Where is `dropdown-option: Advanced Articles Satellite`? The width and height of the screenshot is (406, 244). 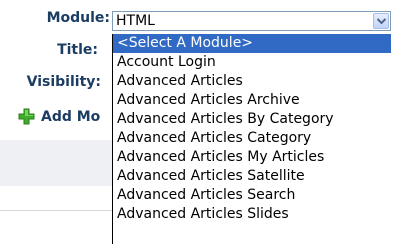 dropdown-option: Advanced Articles Satellite is located at coordinates (252, 176).